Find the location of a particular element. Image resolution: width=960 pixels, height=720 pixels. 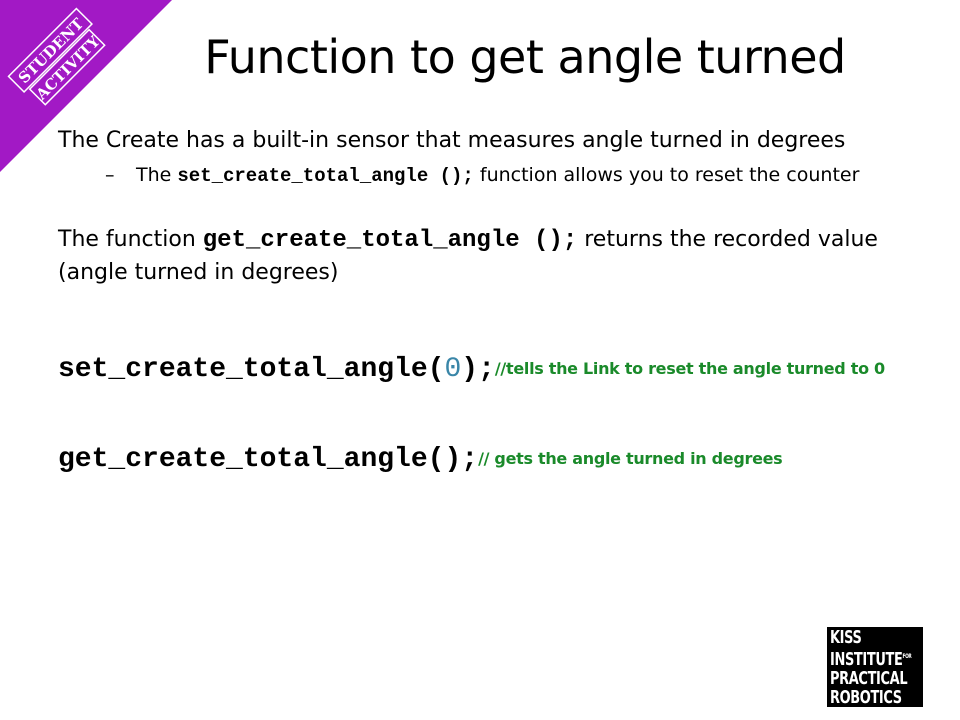

bullet-get-pre: The function is located at coordinates (130, 239).